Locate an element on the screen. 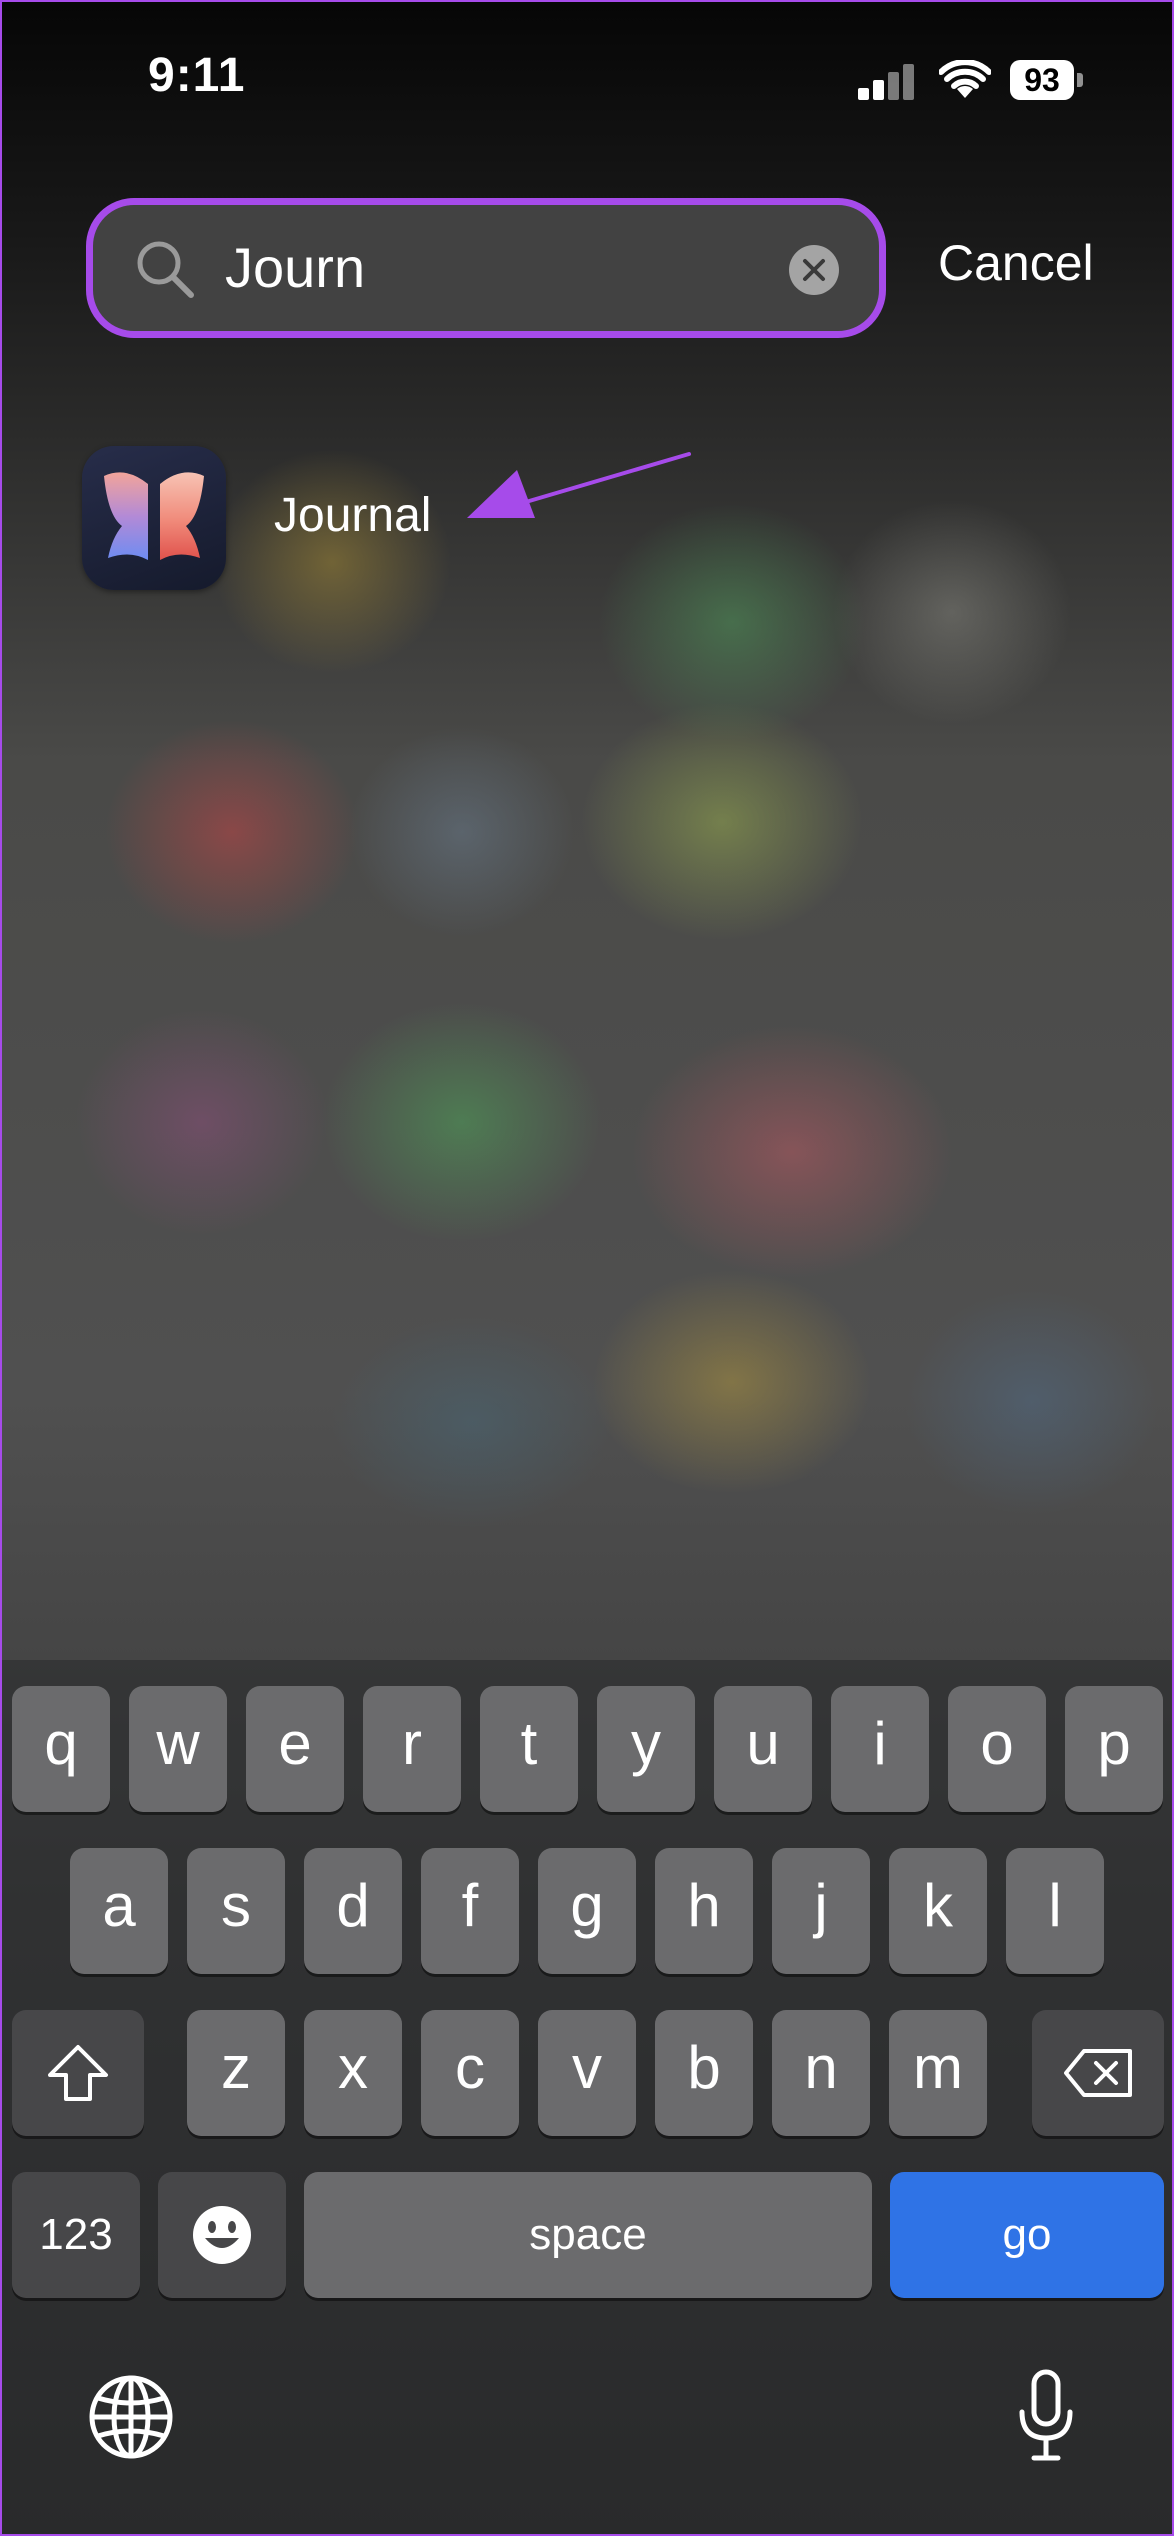 The height and width of the screenshot is (2536, 1174). key-label: g is located at coordinates (587, 1905).